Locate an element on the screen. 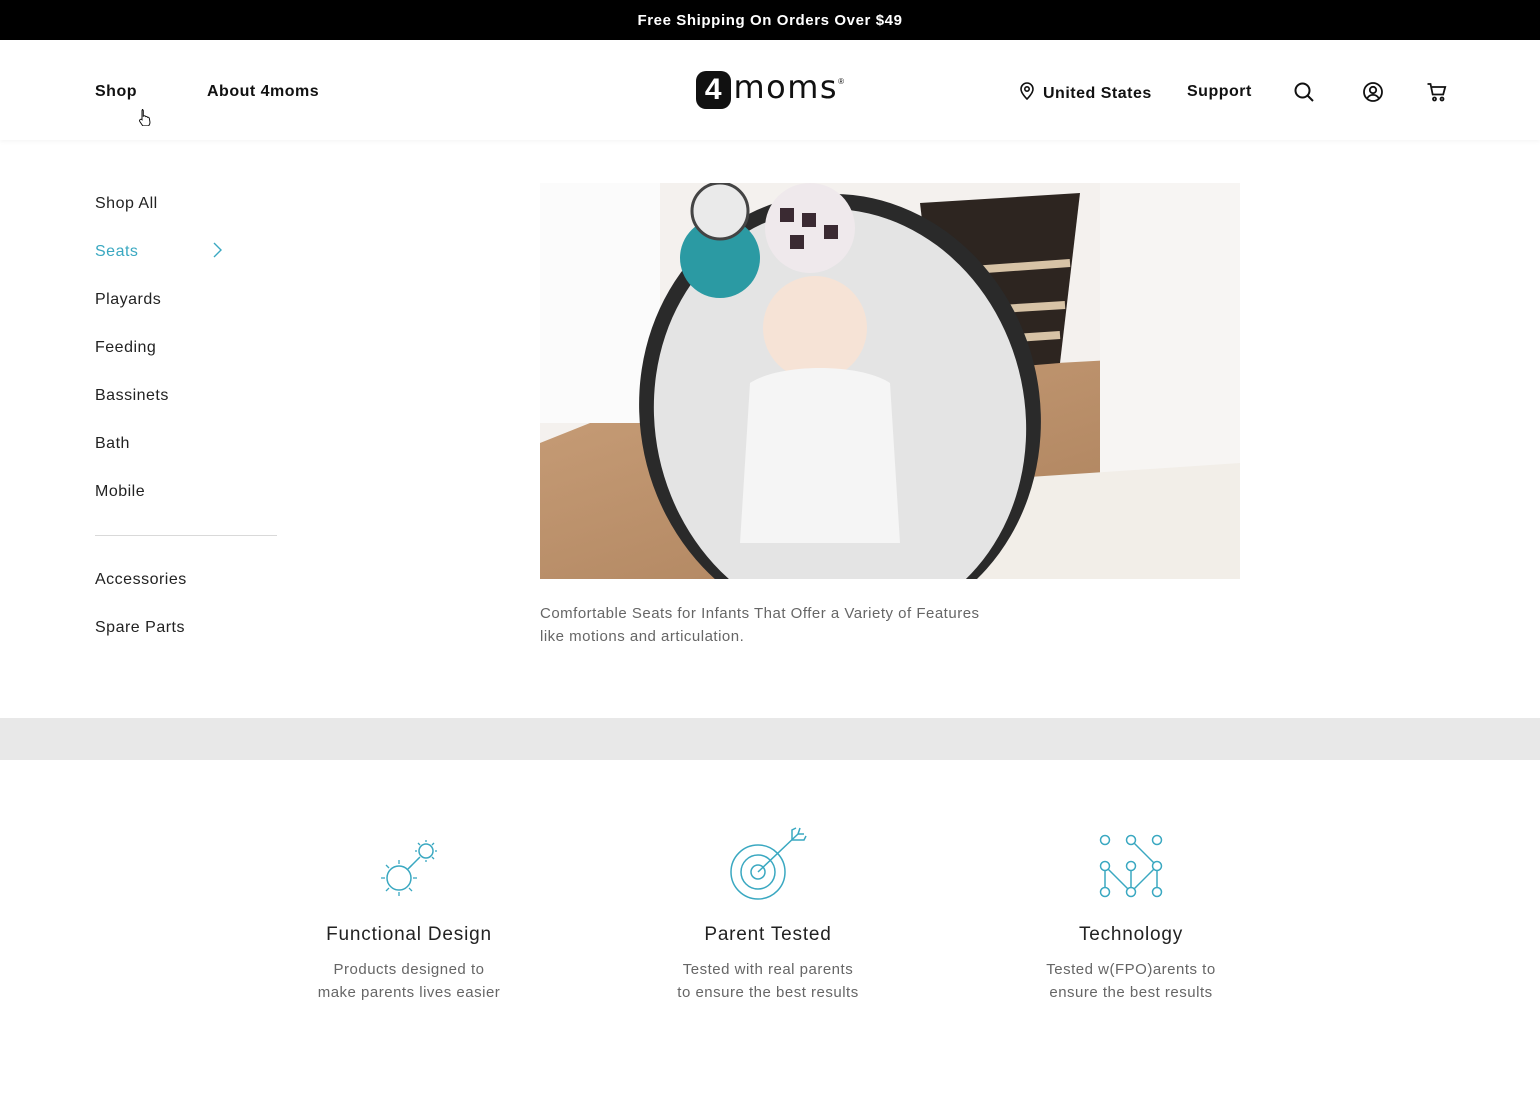  menu-item-label: Seats is located at coordinates (117, 251).